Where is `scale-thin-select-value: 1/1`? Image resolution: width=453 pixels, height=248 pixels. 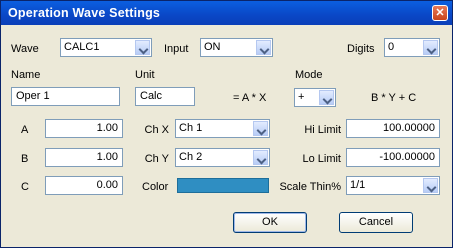
scale-thin-select-value: 1/1 is located at coordinates (358, 185).